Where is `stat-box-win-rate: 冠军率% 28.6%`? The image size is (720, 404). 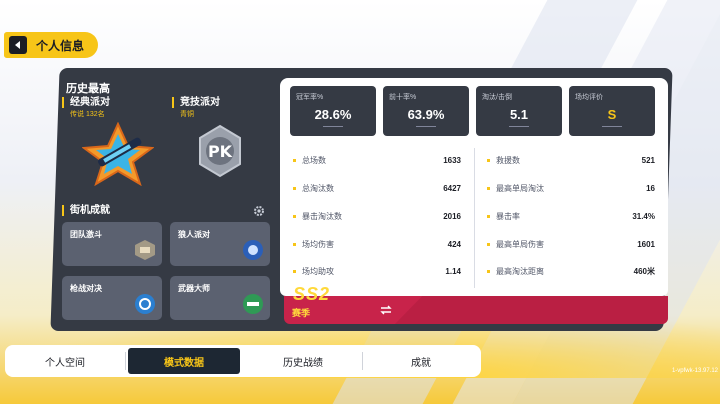 stat-box-win-rate: 冠军率% 28.6% is located at coordinates (333, 111).